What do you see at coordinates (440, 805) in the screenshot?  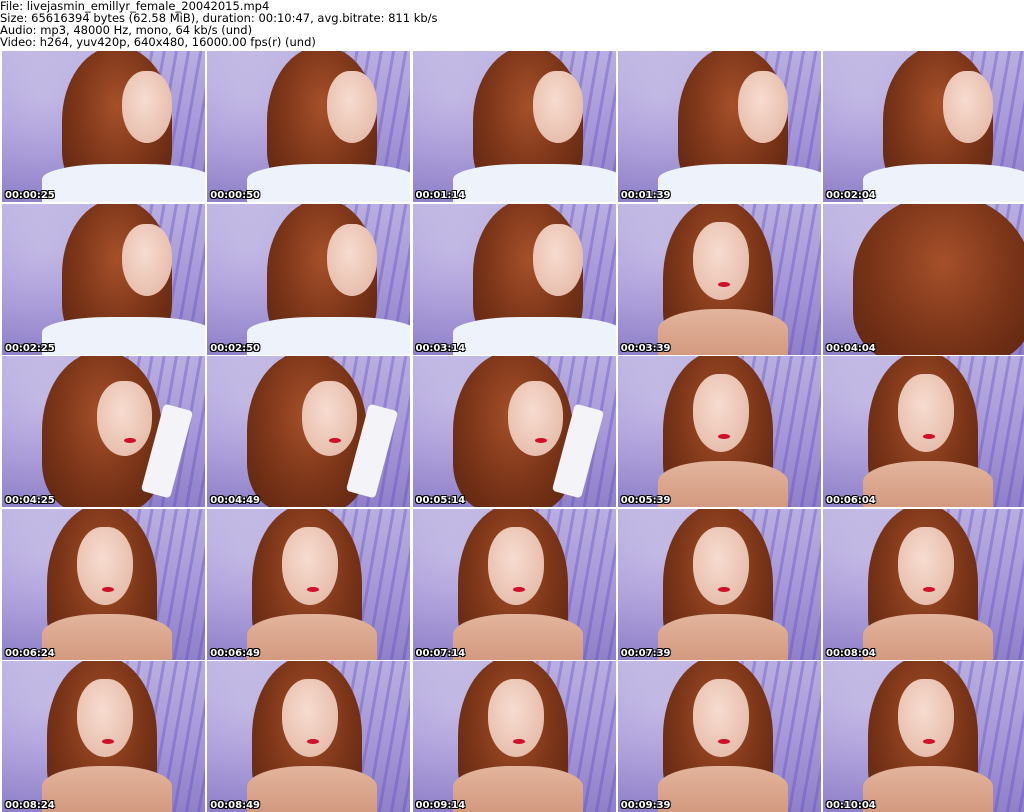 I see `thumbnail-timestamp: 00:09:14` at bounding box center [440, 805].